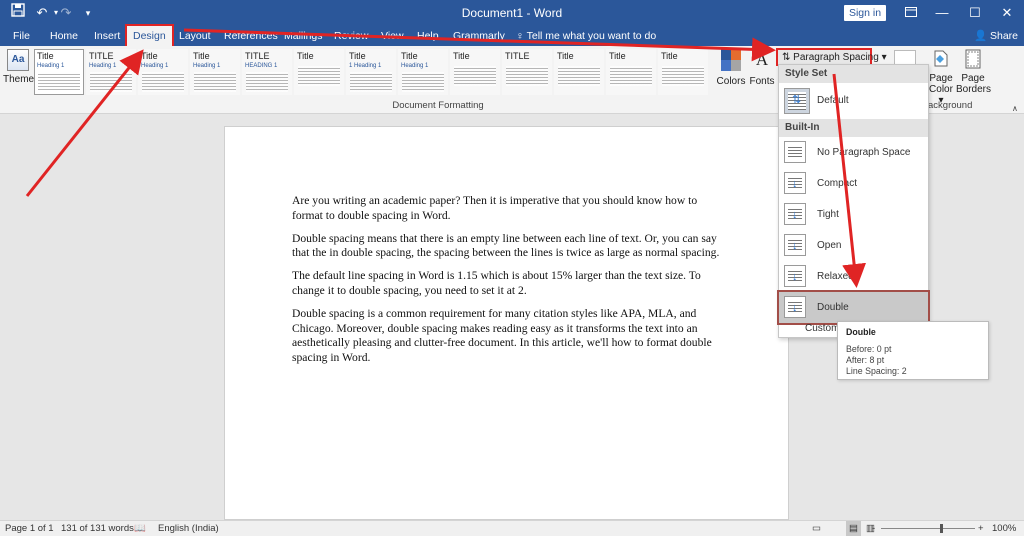 This screenshot has height=536, width=1024. I want to click on page-color-button: Page Color ▾, so click(941, 77).